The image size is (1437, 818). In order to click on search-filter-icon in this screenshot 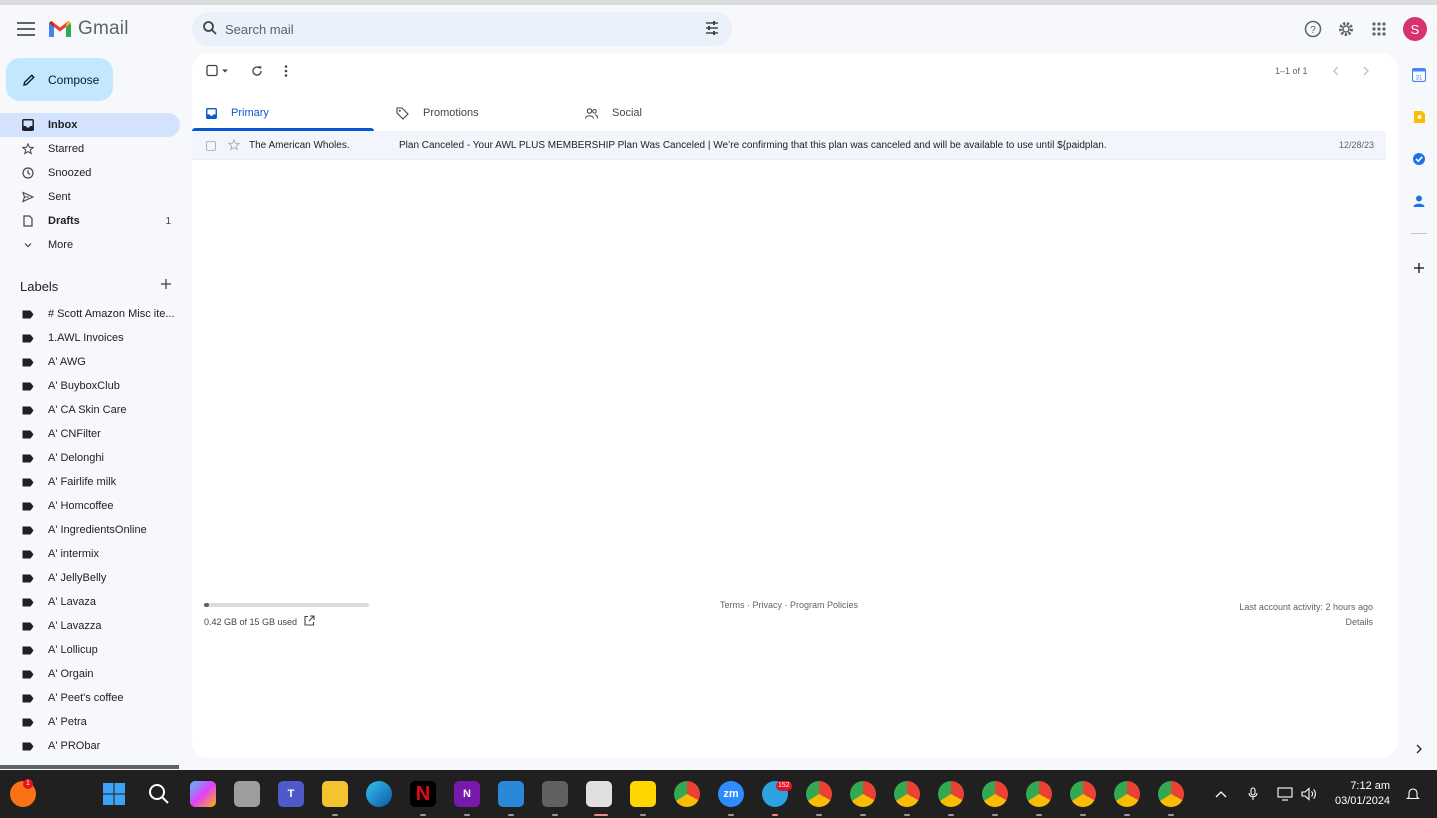, I will do `click(712, 29)`.